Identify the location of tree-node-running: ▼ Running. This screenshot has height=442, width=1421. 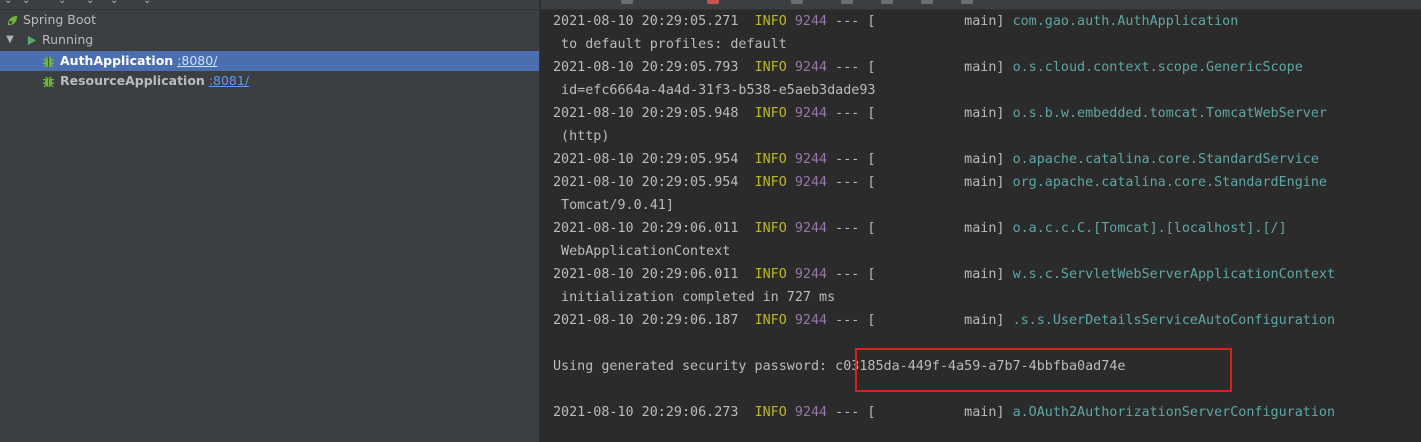
(269, 40).